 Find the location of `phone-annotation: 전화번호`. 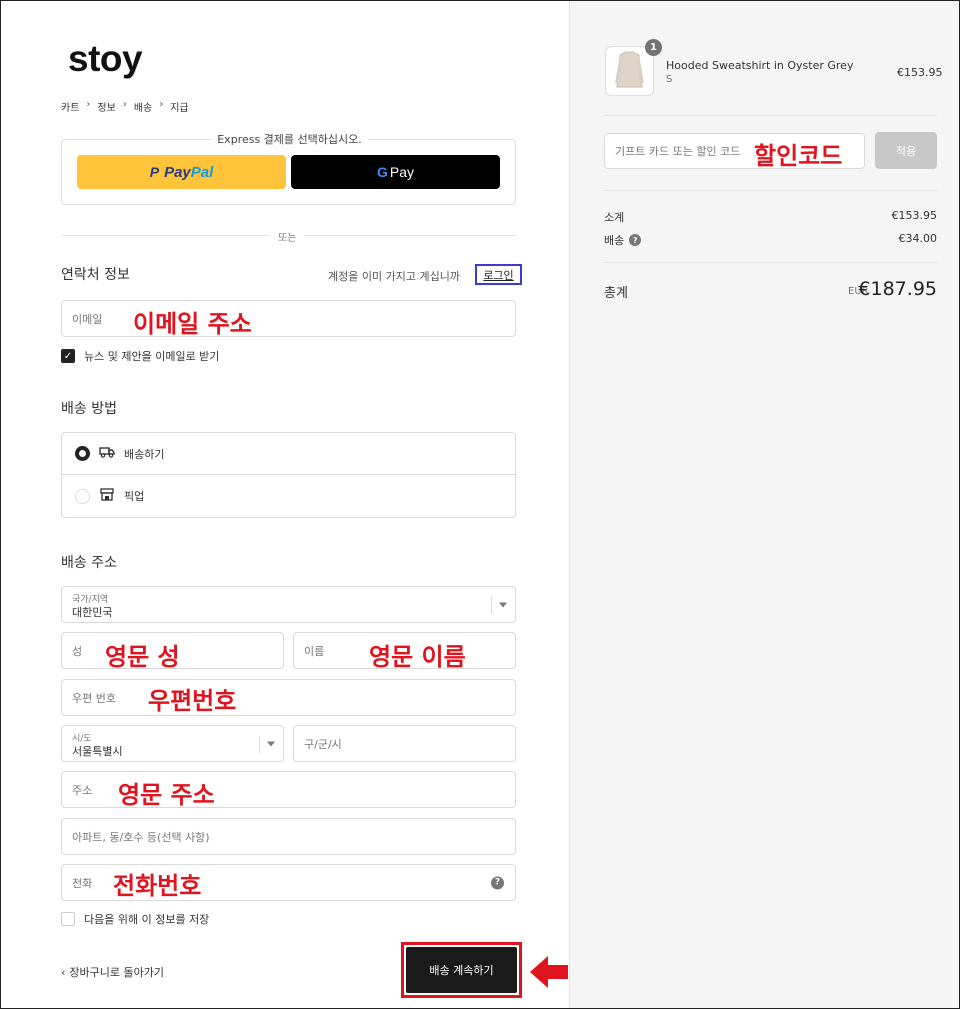

phone-annotation: 전화번호 is located at coordinates (157, 886).